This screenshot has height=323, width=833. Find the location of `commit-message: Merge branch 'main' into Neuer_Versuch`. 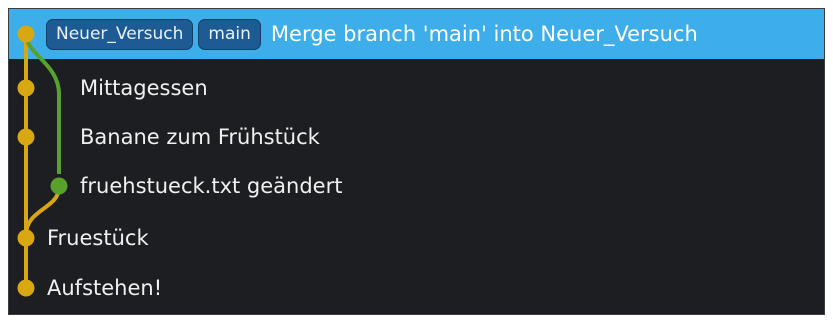

commit-message: Merge branch 'main' into Neuer_Versuch is located at coordinates (484, 34).